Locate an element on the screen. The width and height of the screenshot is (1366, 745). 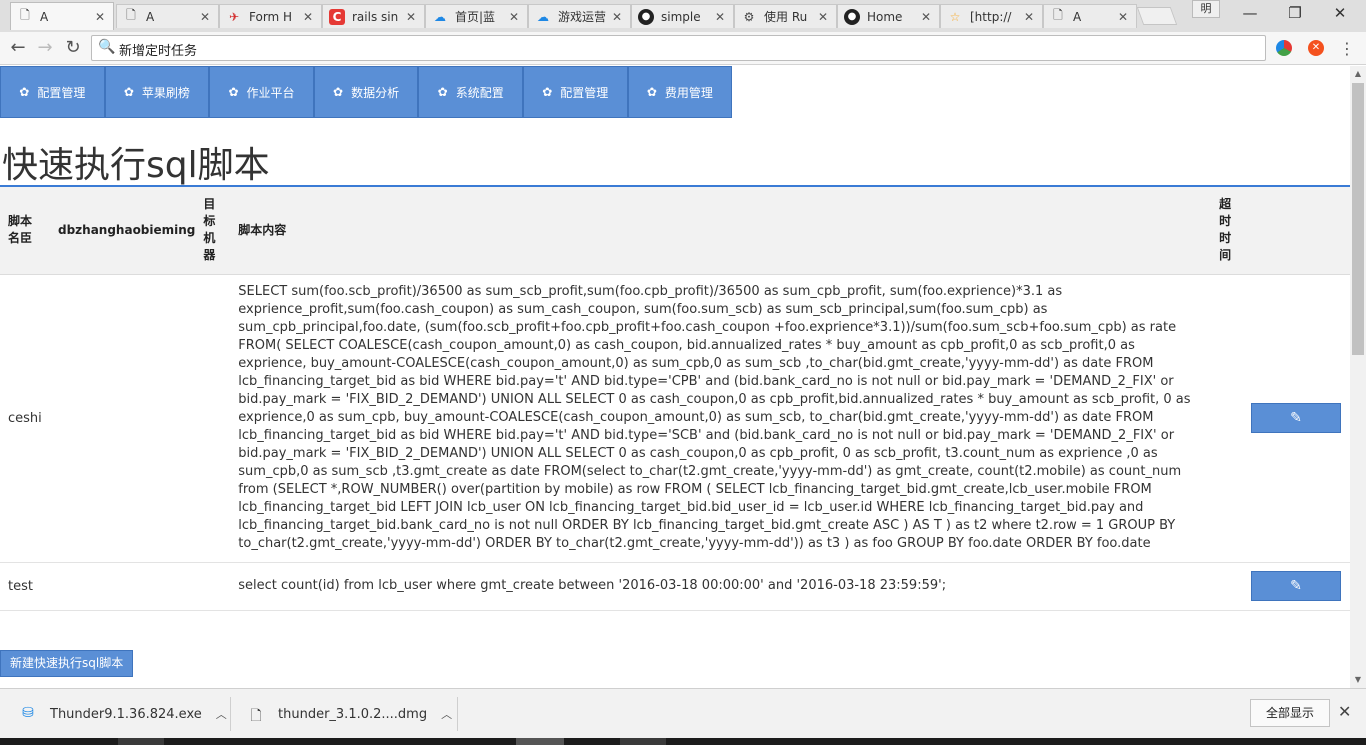
download-filename: Thunder9.1.36.824.exe is located at coordinates (126, 714).